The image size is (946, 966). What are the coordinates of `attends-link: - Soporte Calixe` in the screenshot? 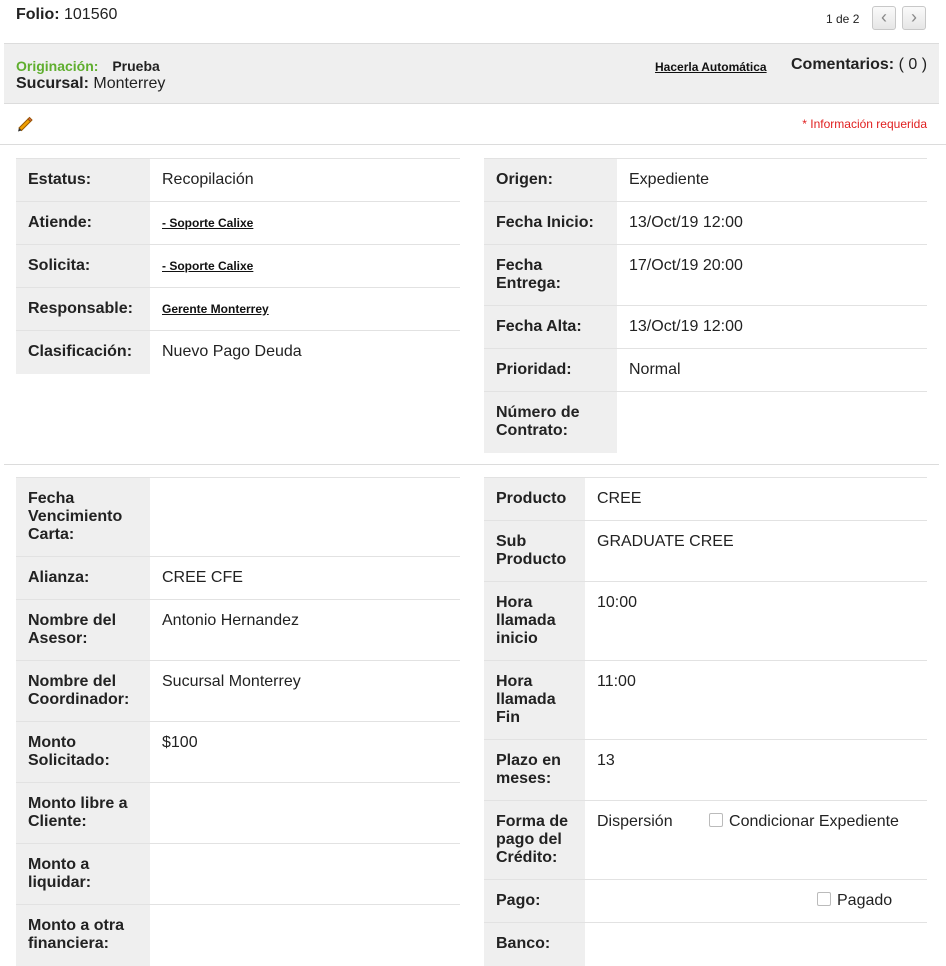 It's located at (207, 223).